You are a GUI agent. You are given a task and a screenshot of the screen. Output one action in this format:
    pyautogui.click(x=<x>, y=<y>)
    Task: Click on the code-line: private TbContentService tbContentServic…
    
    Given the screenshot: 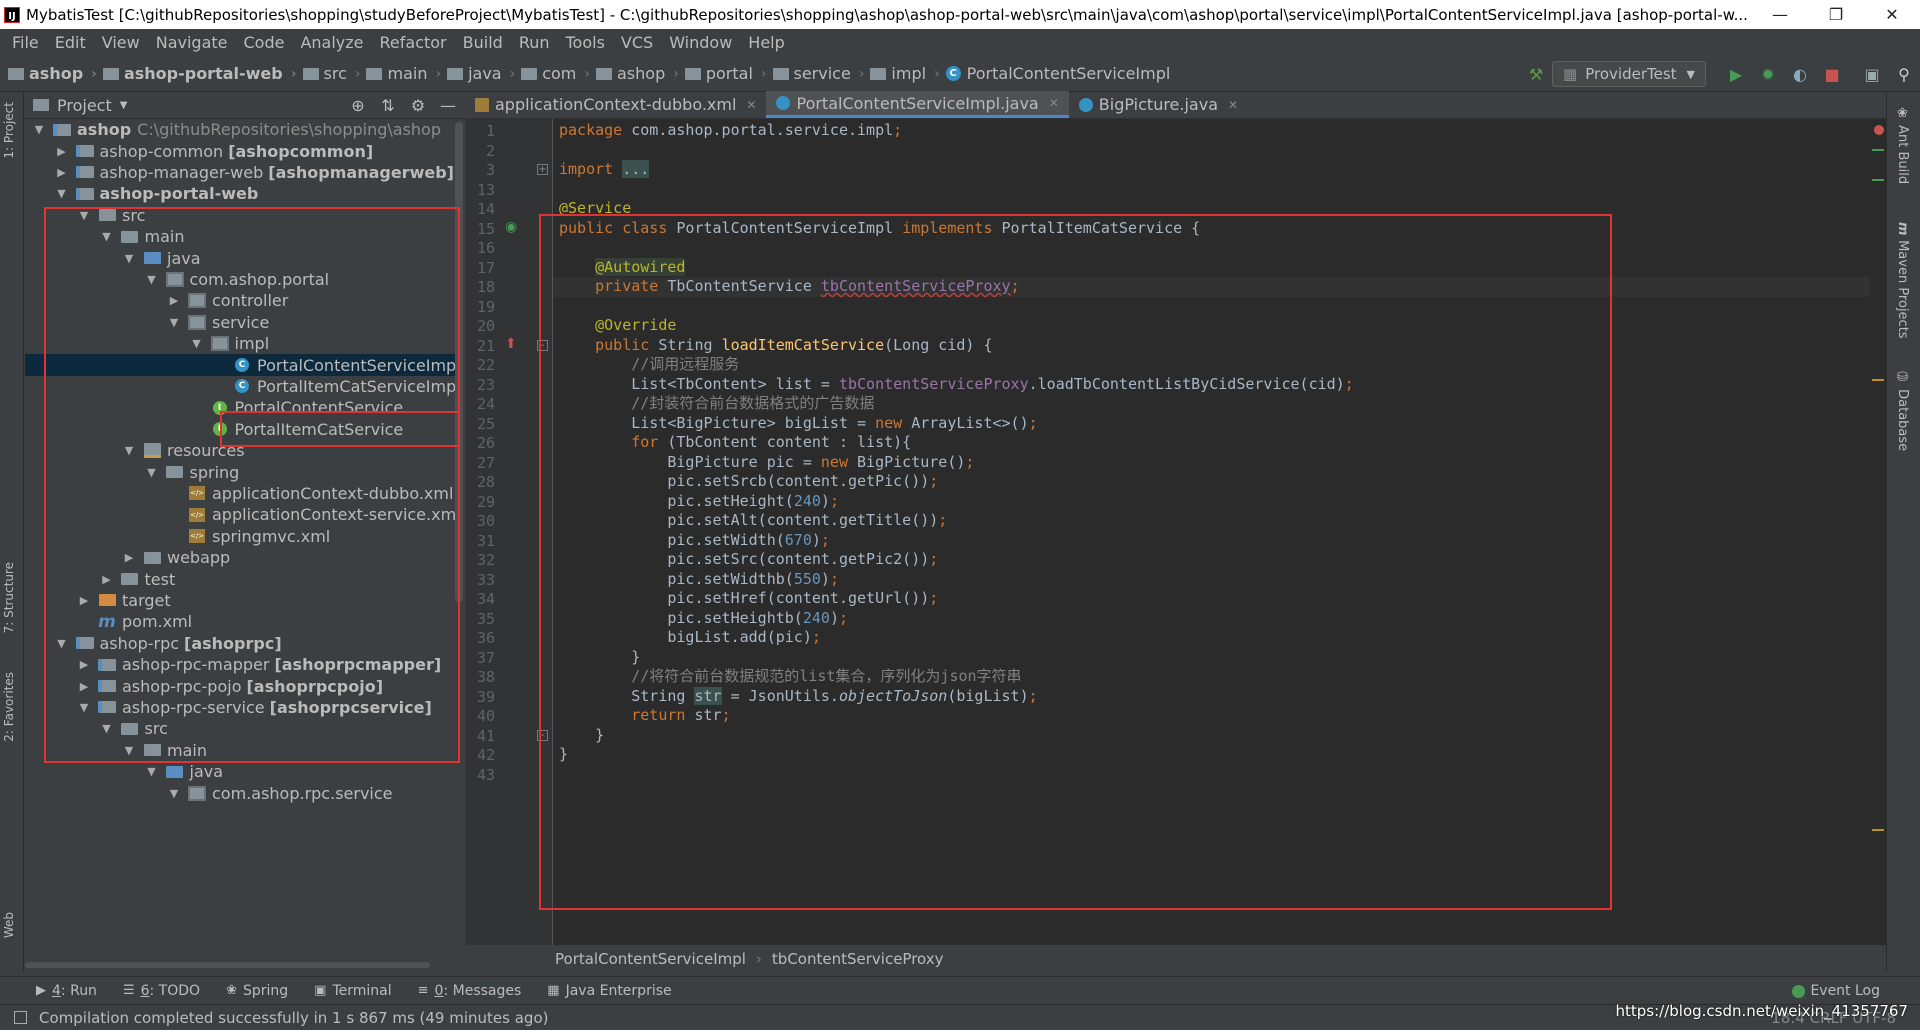 What is the action you would take?
    pyautogui.click(x=1218, y=287)
    